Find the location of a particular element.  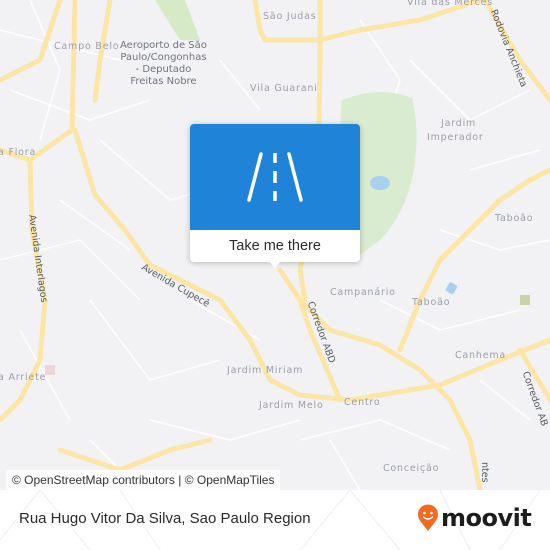

place-label-jardim-miriam: Jardim Miriam is located at coordinates (265, 370).